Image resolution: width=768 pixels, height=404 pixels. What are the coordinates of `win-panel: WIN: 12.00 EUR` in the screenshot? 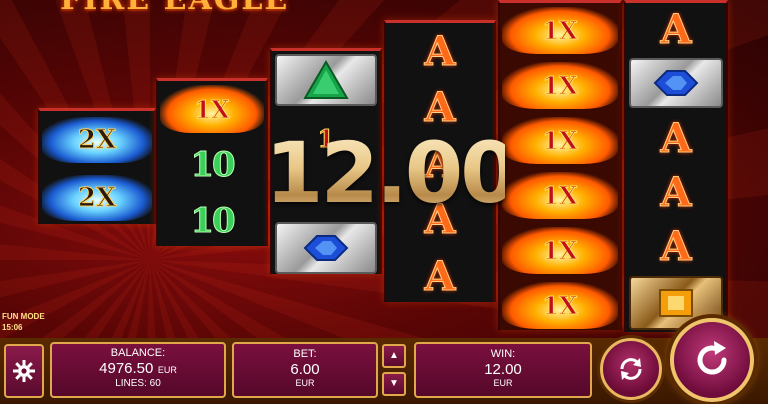 It's located at (503, 370).